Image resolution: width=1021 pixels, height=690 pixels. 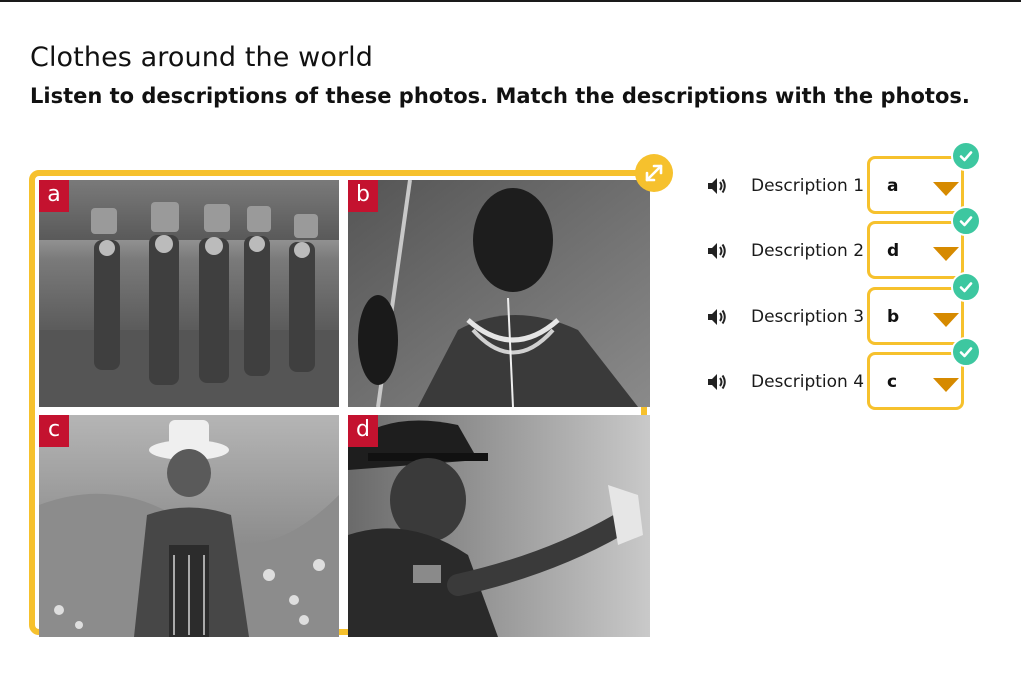 What do you see at coordinates (893, 317) in the screenshot?
I see `answer-value: b` at bounding box center [893, 317].